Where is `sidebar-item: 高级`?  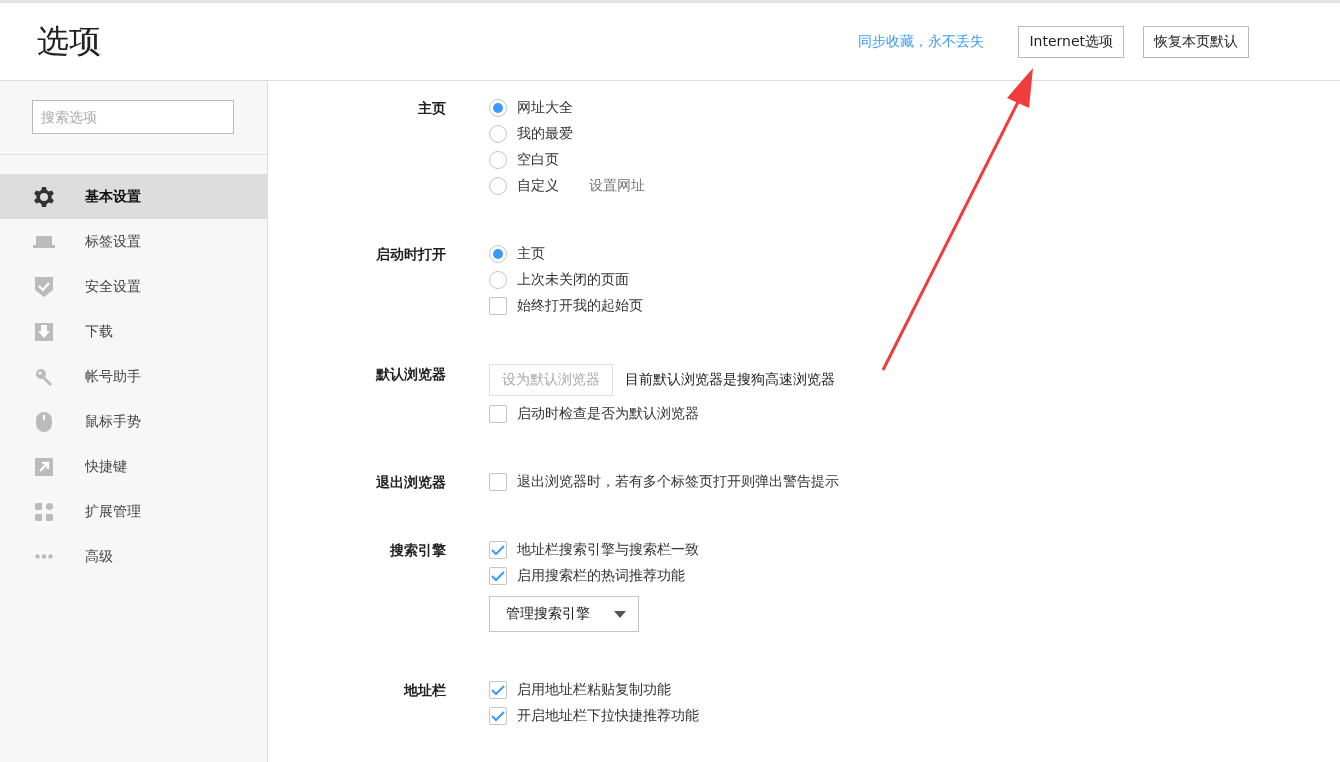 sidebar-item: 高级 is located at coordinates (133, 556).